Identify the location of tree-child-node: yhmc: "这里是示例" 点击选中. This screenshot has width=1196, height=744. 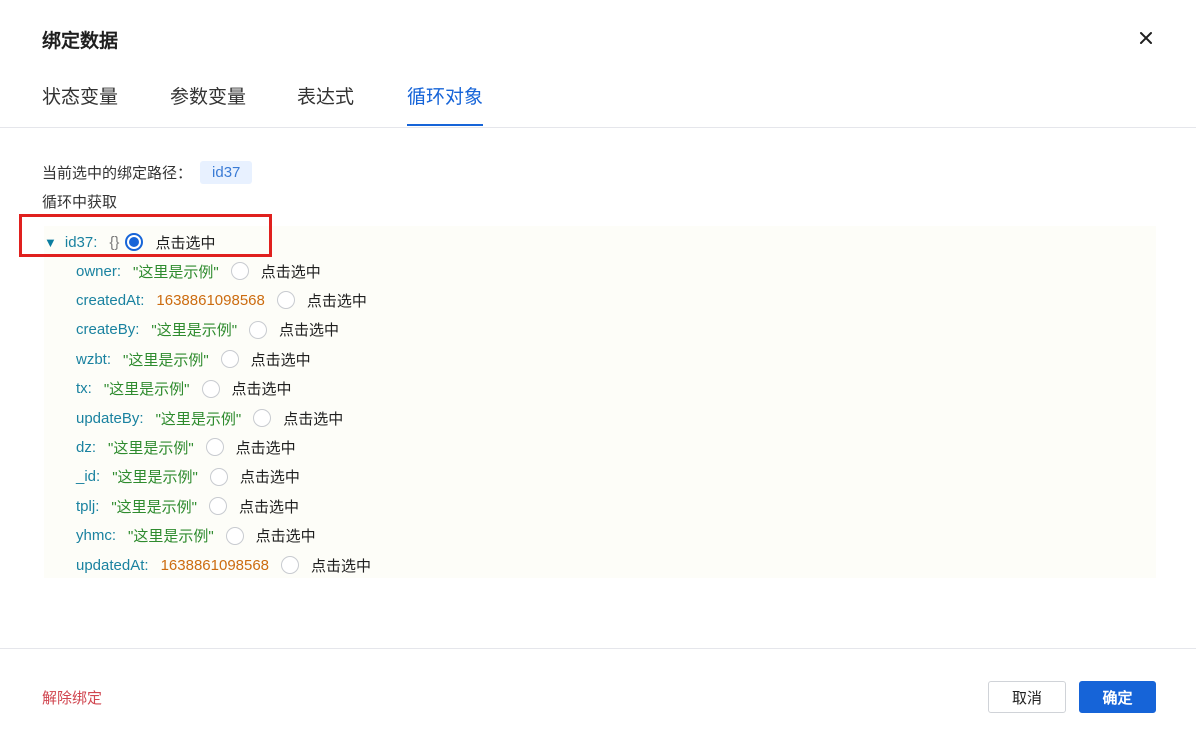
(196, 536).